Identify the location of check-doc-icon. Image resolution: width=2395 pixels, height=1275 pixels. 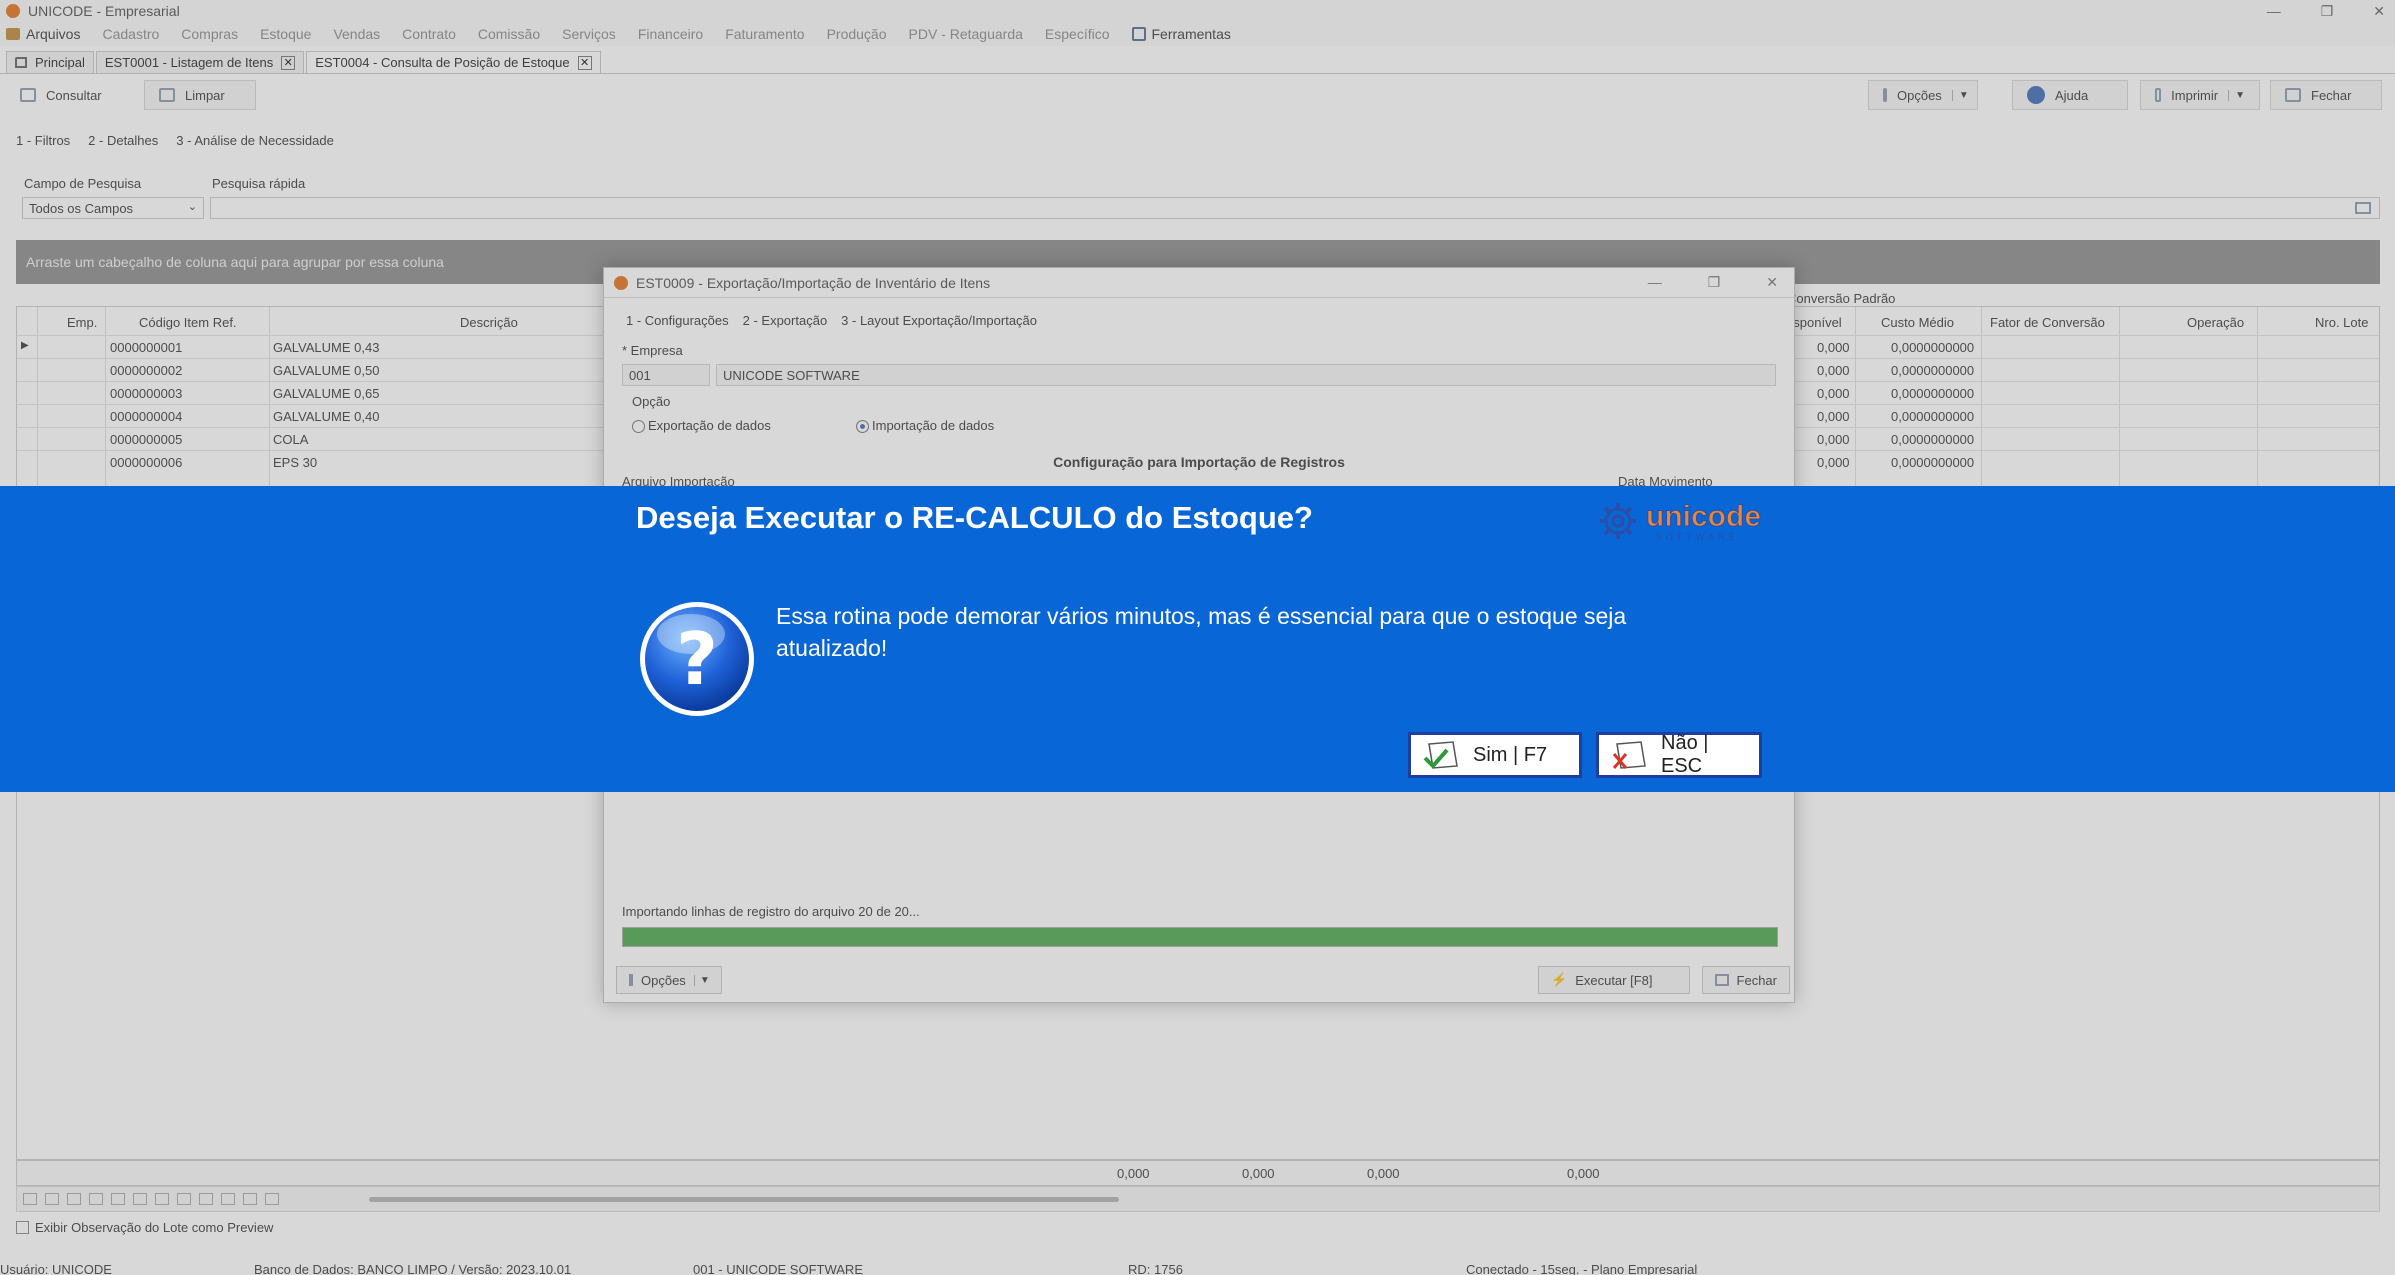
(1440, 755).